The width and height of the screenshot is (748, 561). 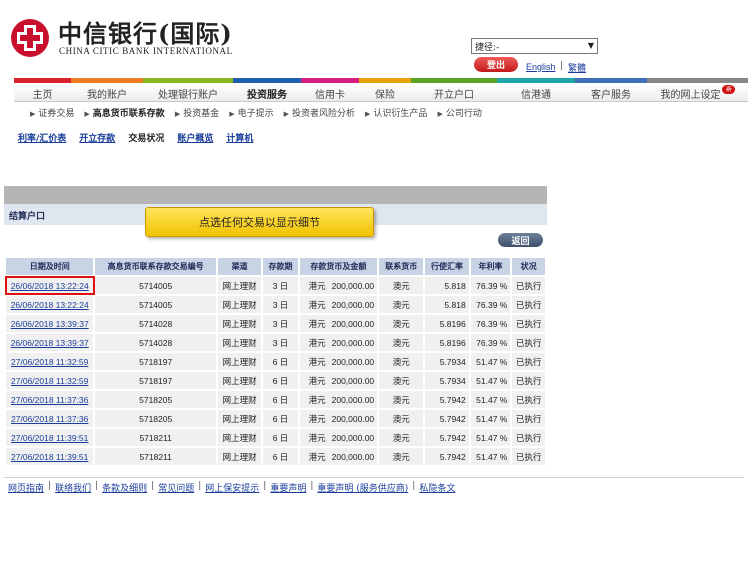 I want to click on cell-interest: 76.39 %, so click(x=490, y=323).